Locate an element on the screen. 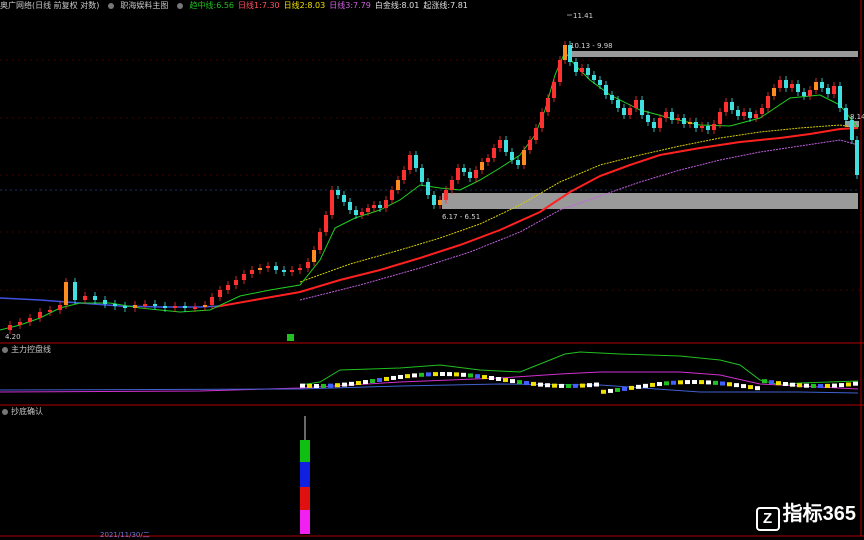 The height and width of the screenshot is (540, 864). bottom-signal-magenta is located at coordinates (305, 522).